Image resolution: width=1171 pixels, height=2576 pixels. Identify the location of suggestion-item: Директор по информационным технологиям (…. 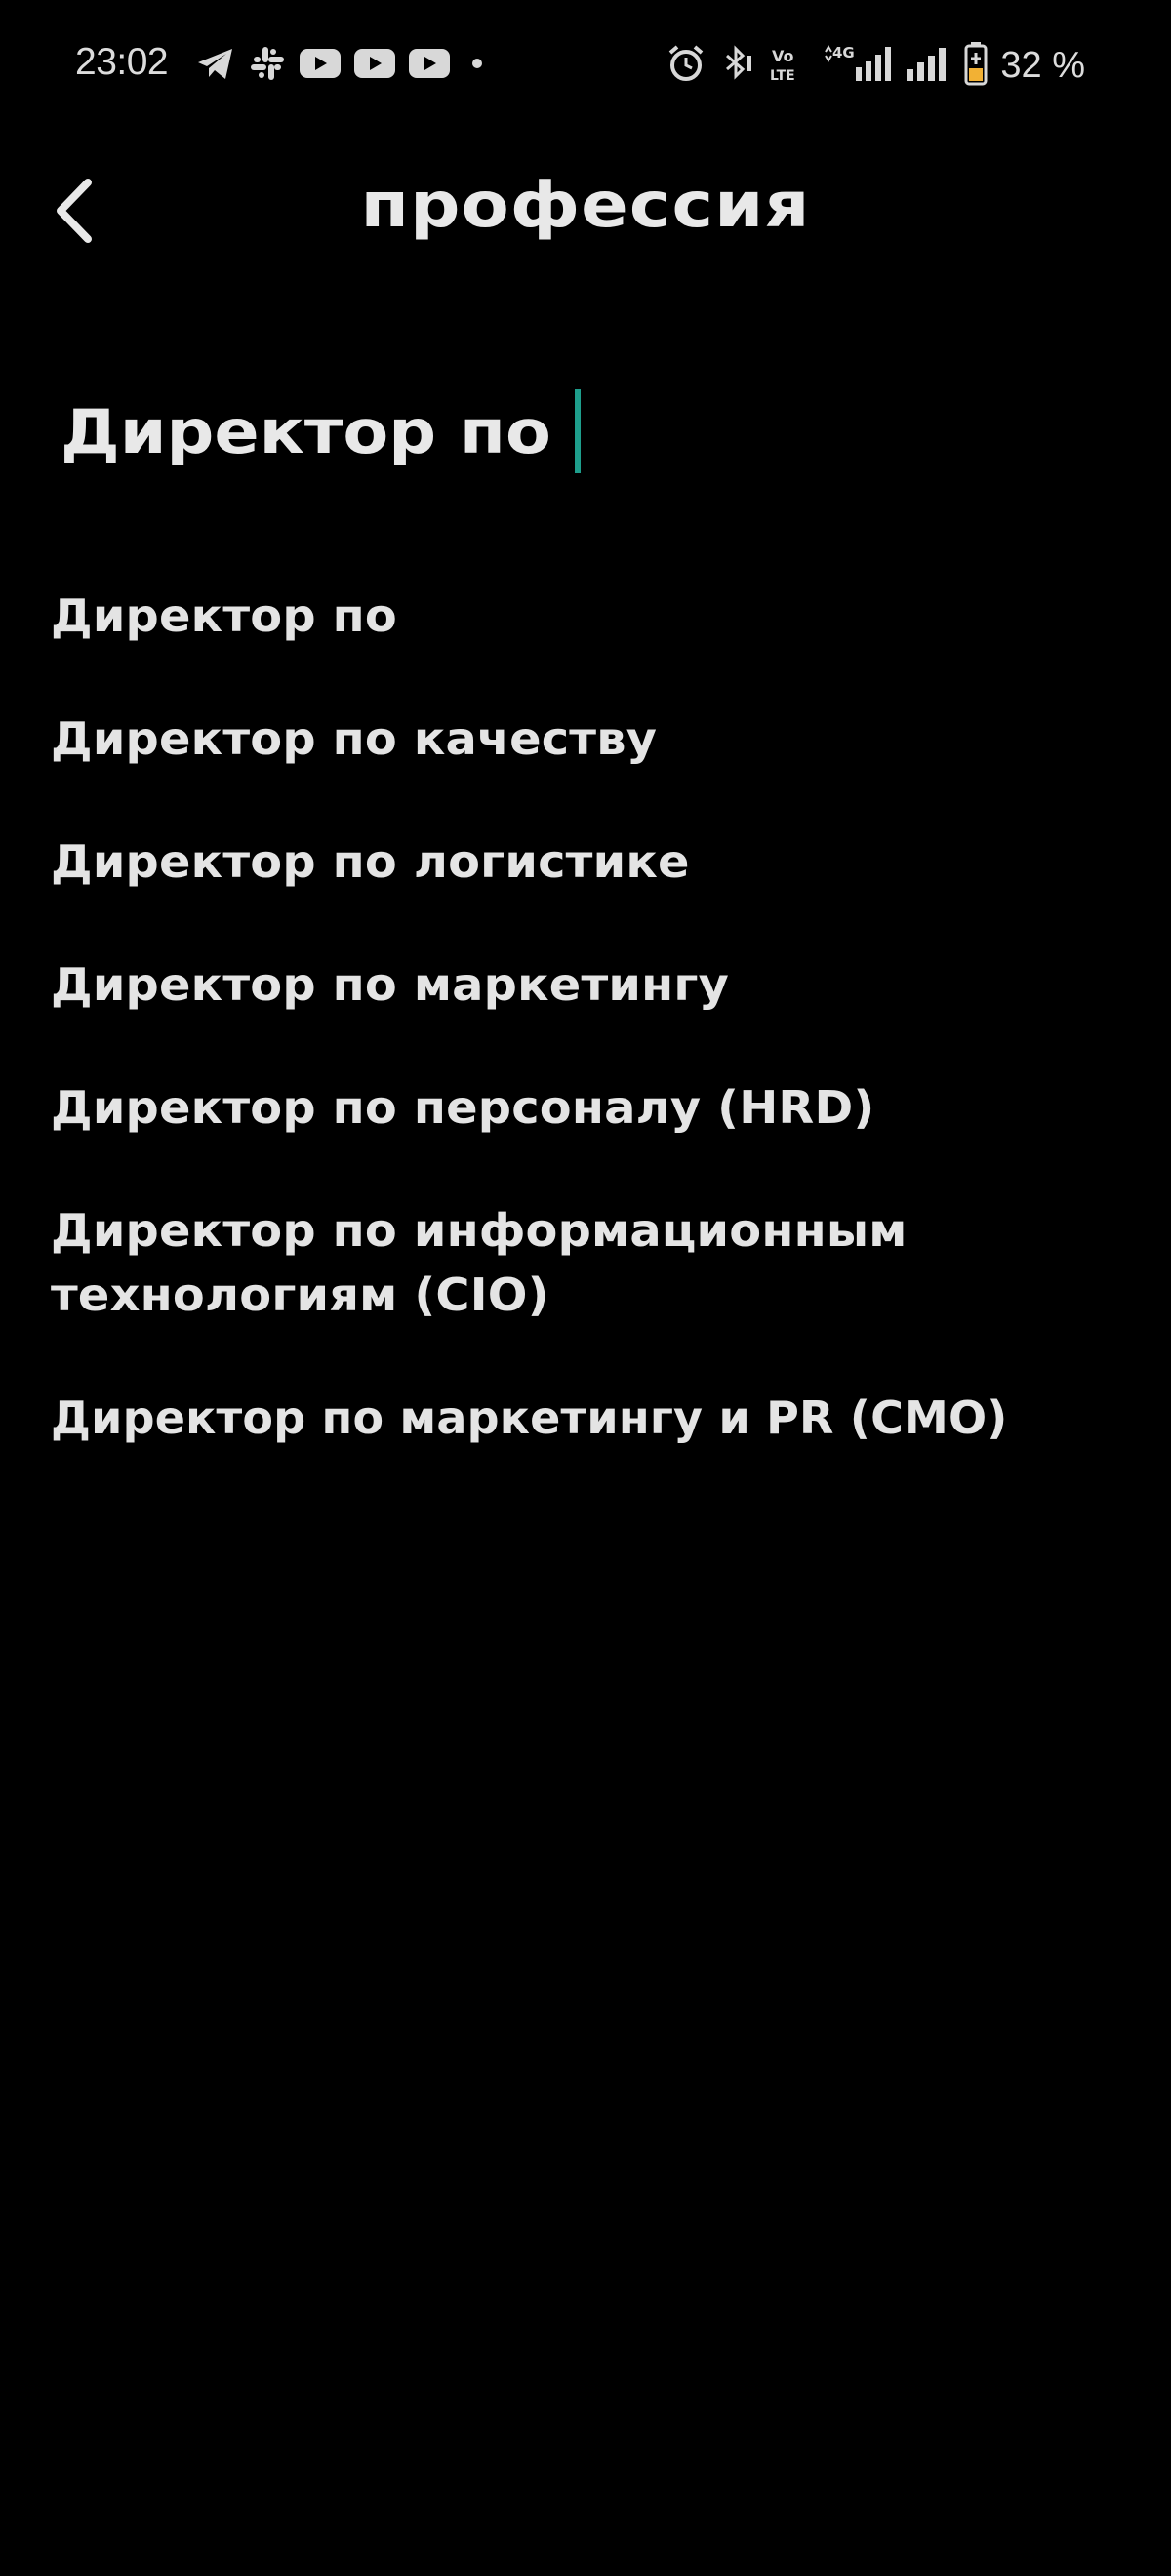
(558, 1262).